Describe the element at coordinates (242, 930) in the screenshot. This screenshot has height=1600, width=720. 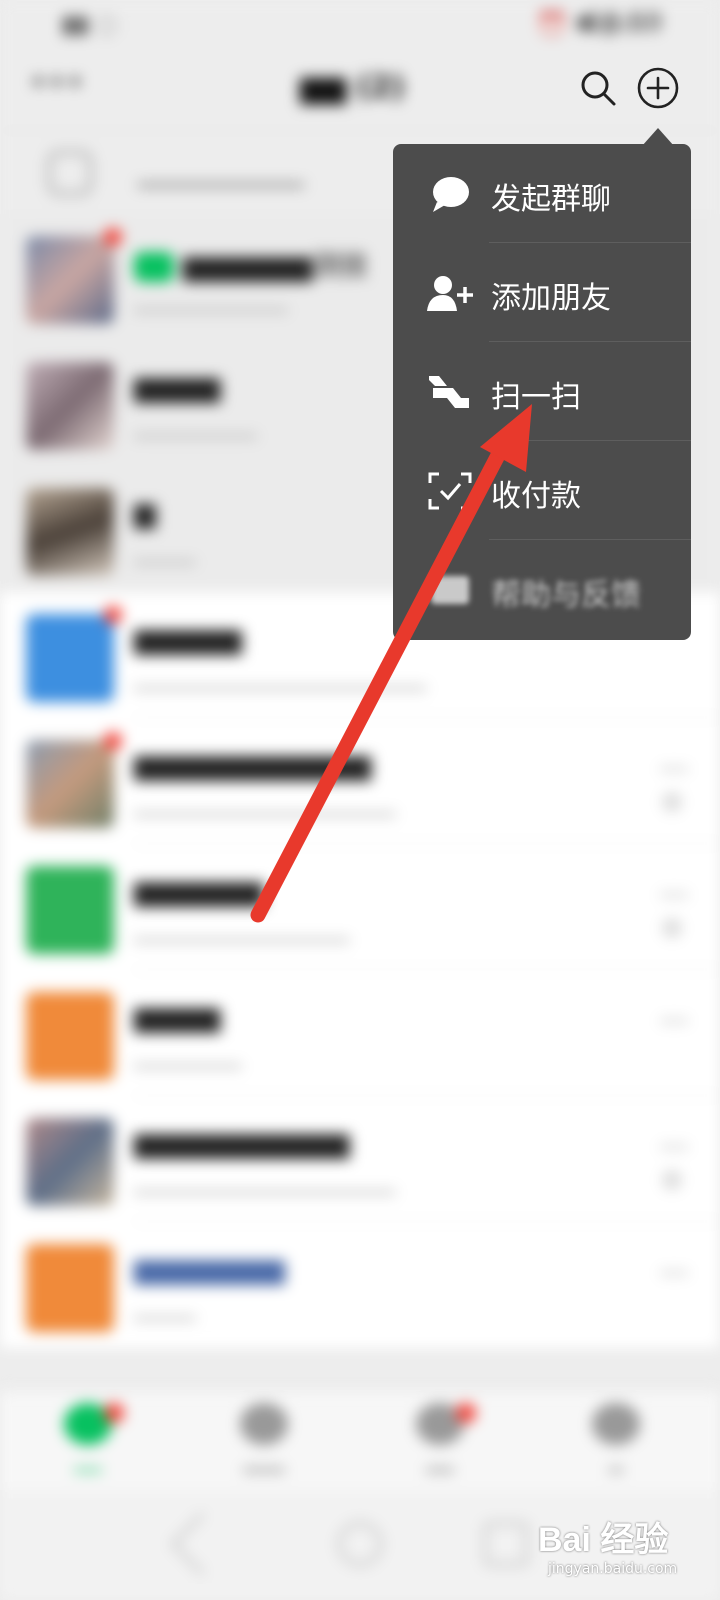
I see `chat-preview: ▁▁▁▁▁▁▁▁▁▁▁▁▁▁` at that location.